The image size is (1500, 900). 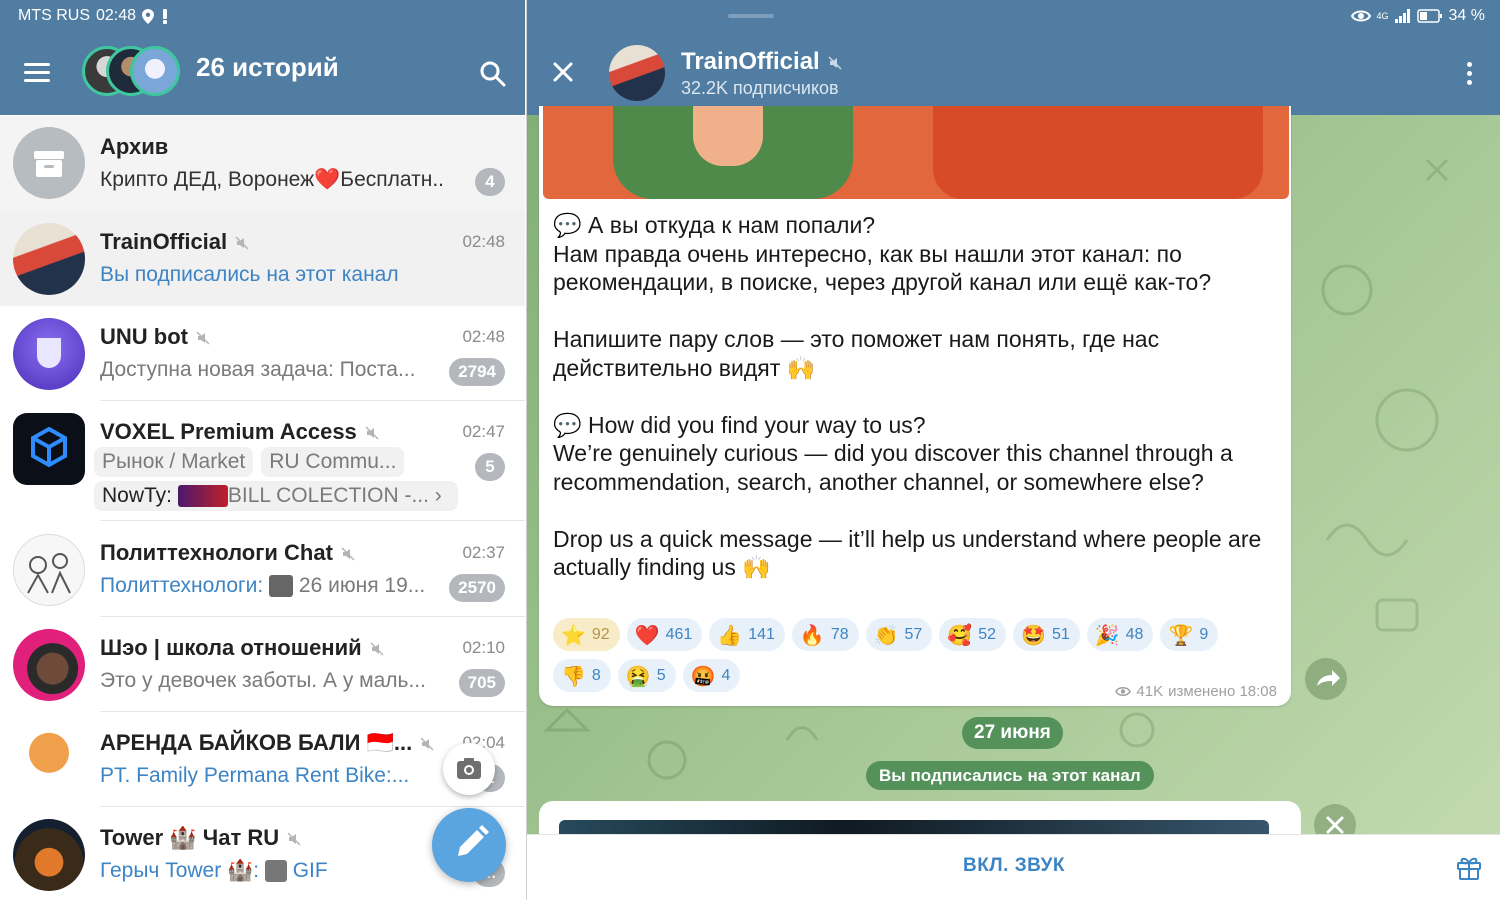 I want to click on sheo-avatar, so click(x=49, y=665).